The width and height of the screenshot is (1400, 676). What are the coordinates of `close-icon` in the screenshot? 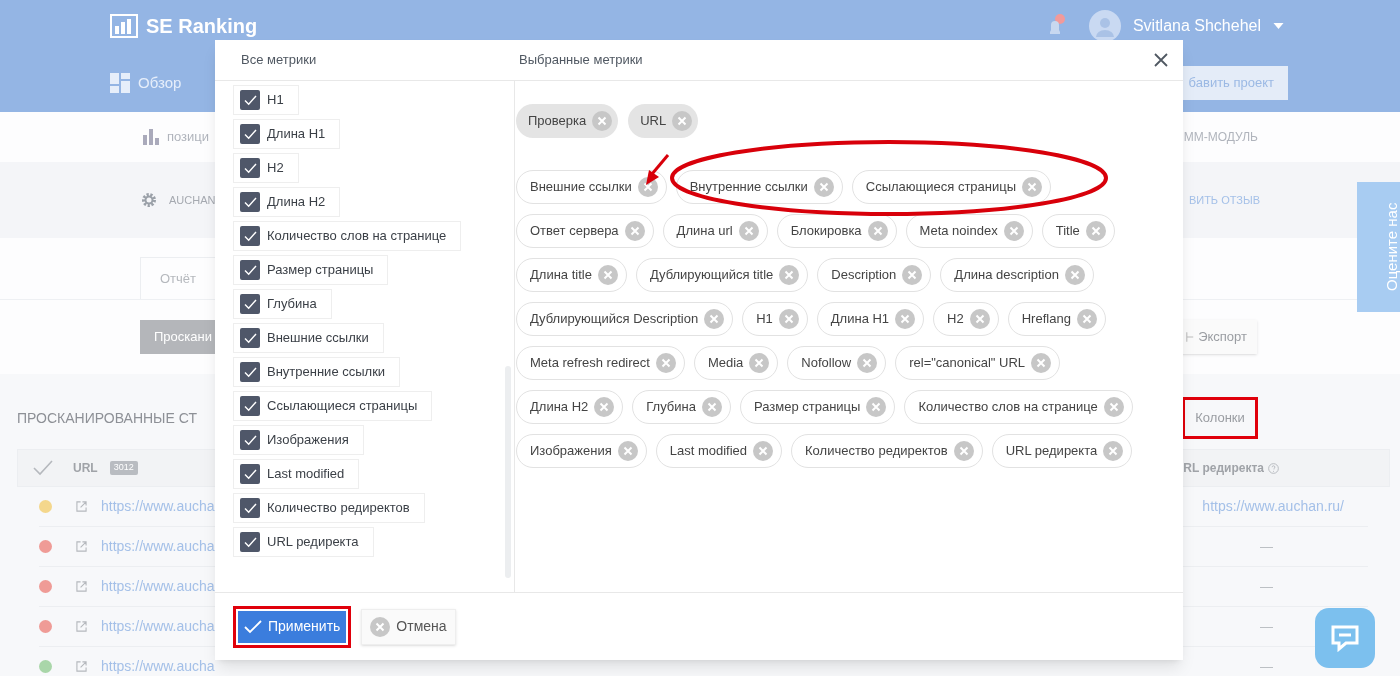 It's located at (1161, 60).